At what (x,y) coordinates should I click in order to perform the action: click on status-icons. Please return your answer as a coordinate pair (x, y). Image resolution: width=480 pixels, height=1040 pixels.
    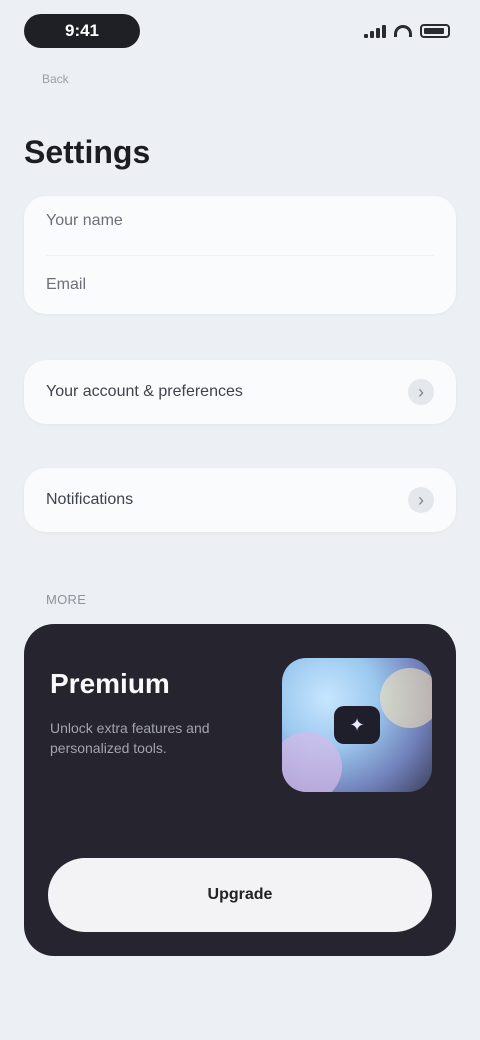
    Looking at the image, I should click on (407, 31).